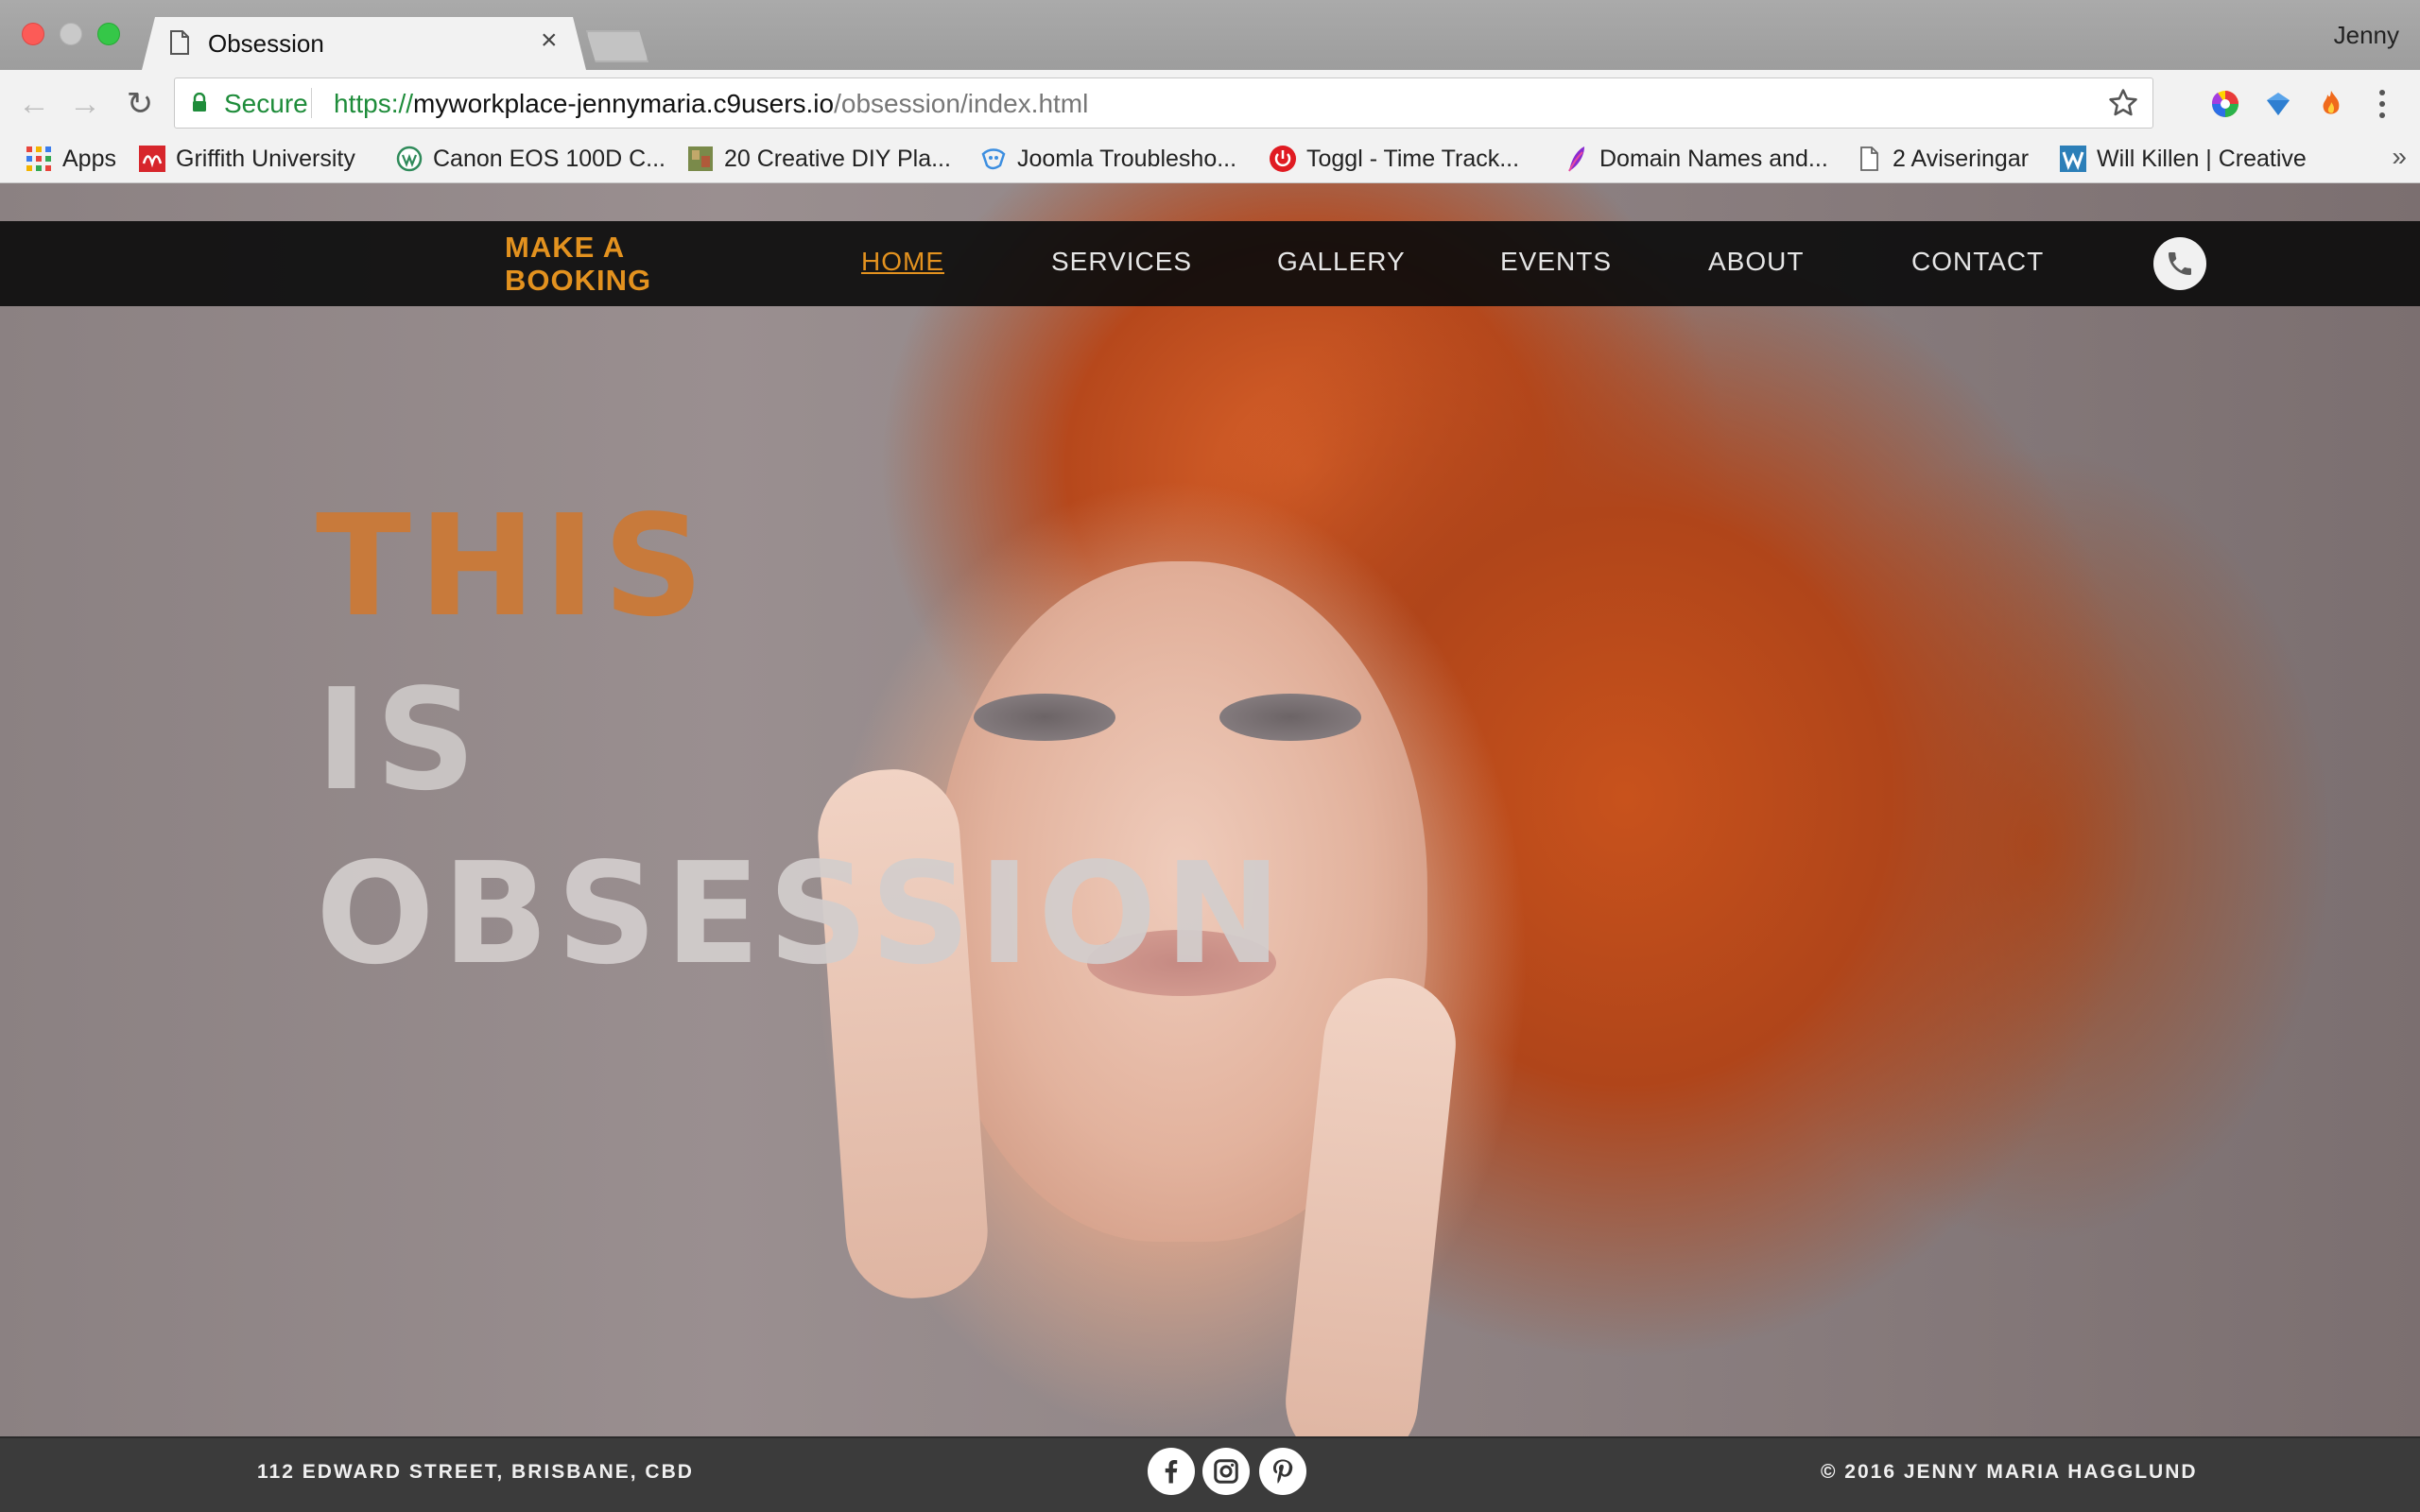 This screenshot has width=2420, height=1512. What do you see at coordinates (1210, 35) in the screenshot?
I see `browser-titlebar: Obsession × Jenny` at bounding box center [1210, 35].